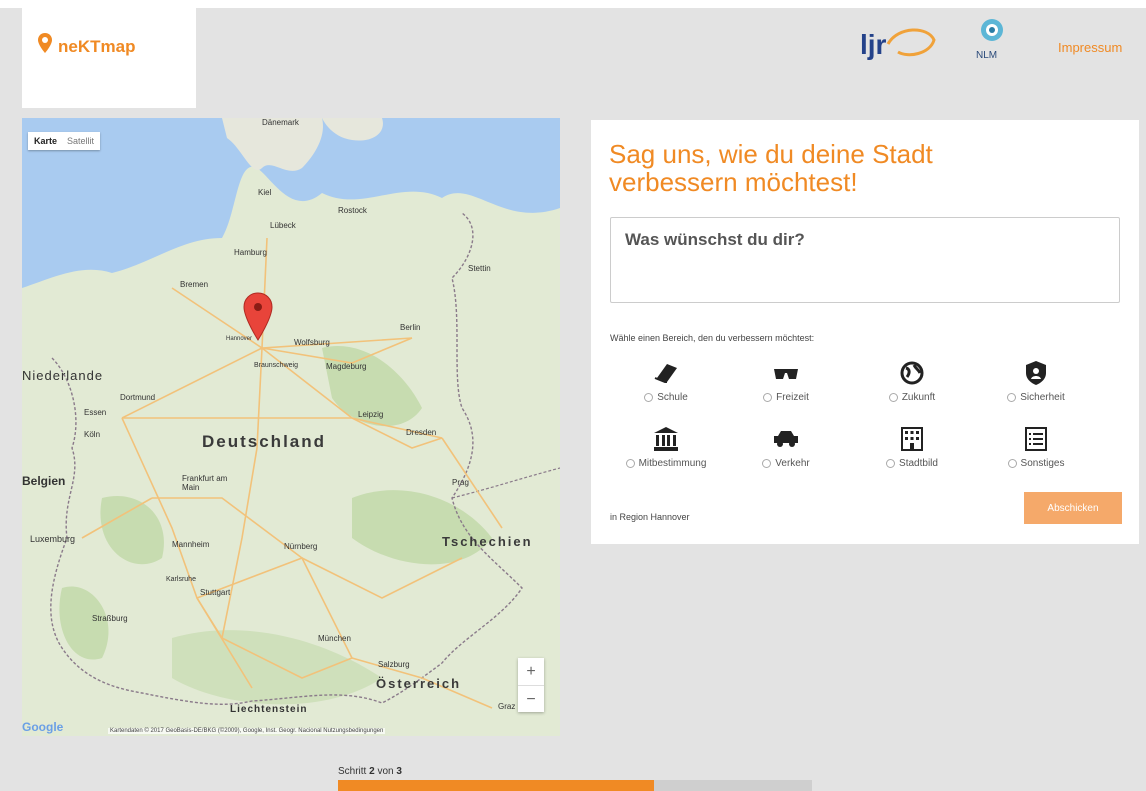 This screenshot has height=791, width=1146. What do you see at coordinates (269, 709) in the screenshot?
I see `place-liechtenstein: Liechtenstein` at bounding box center [269, 709].